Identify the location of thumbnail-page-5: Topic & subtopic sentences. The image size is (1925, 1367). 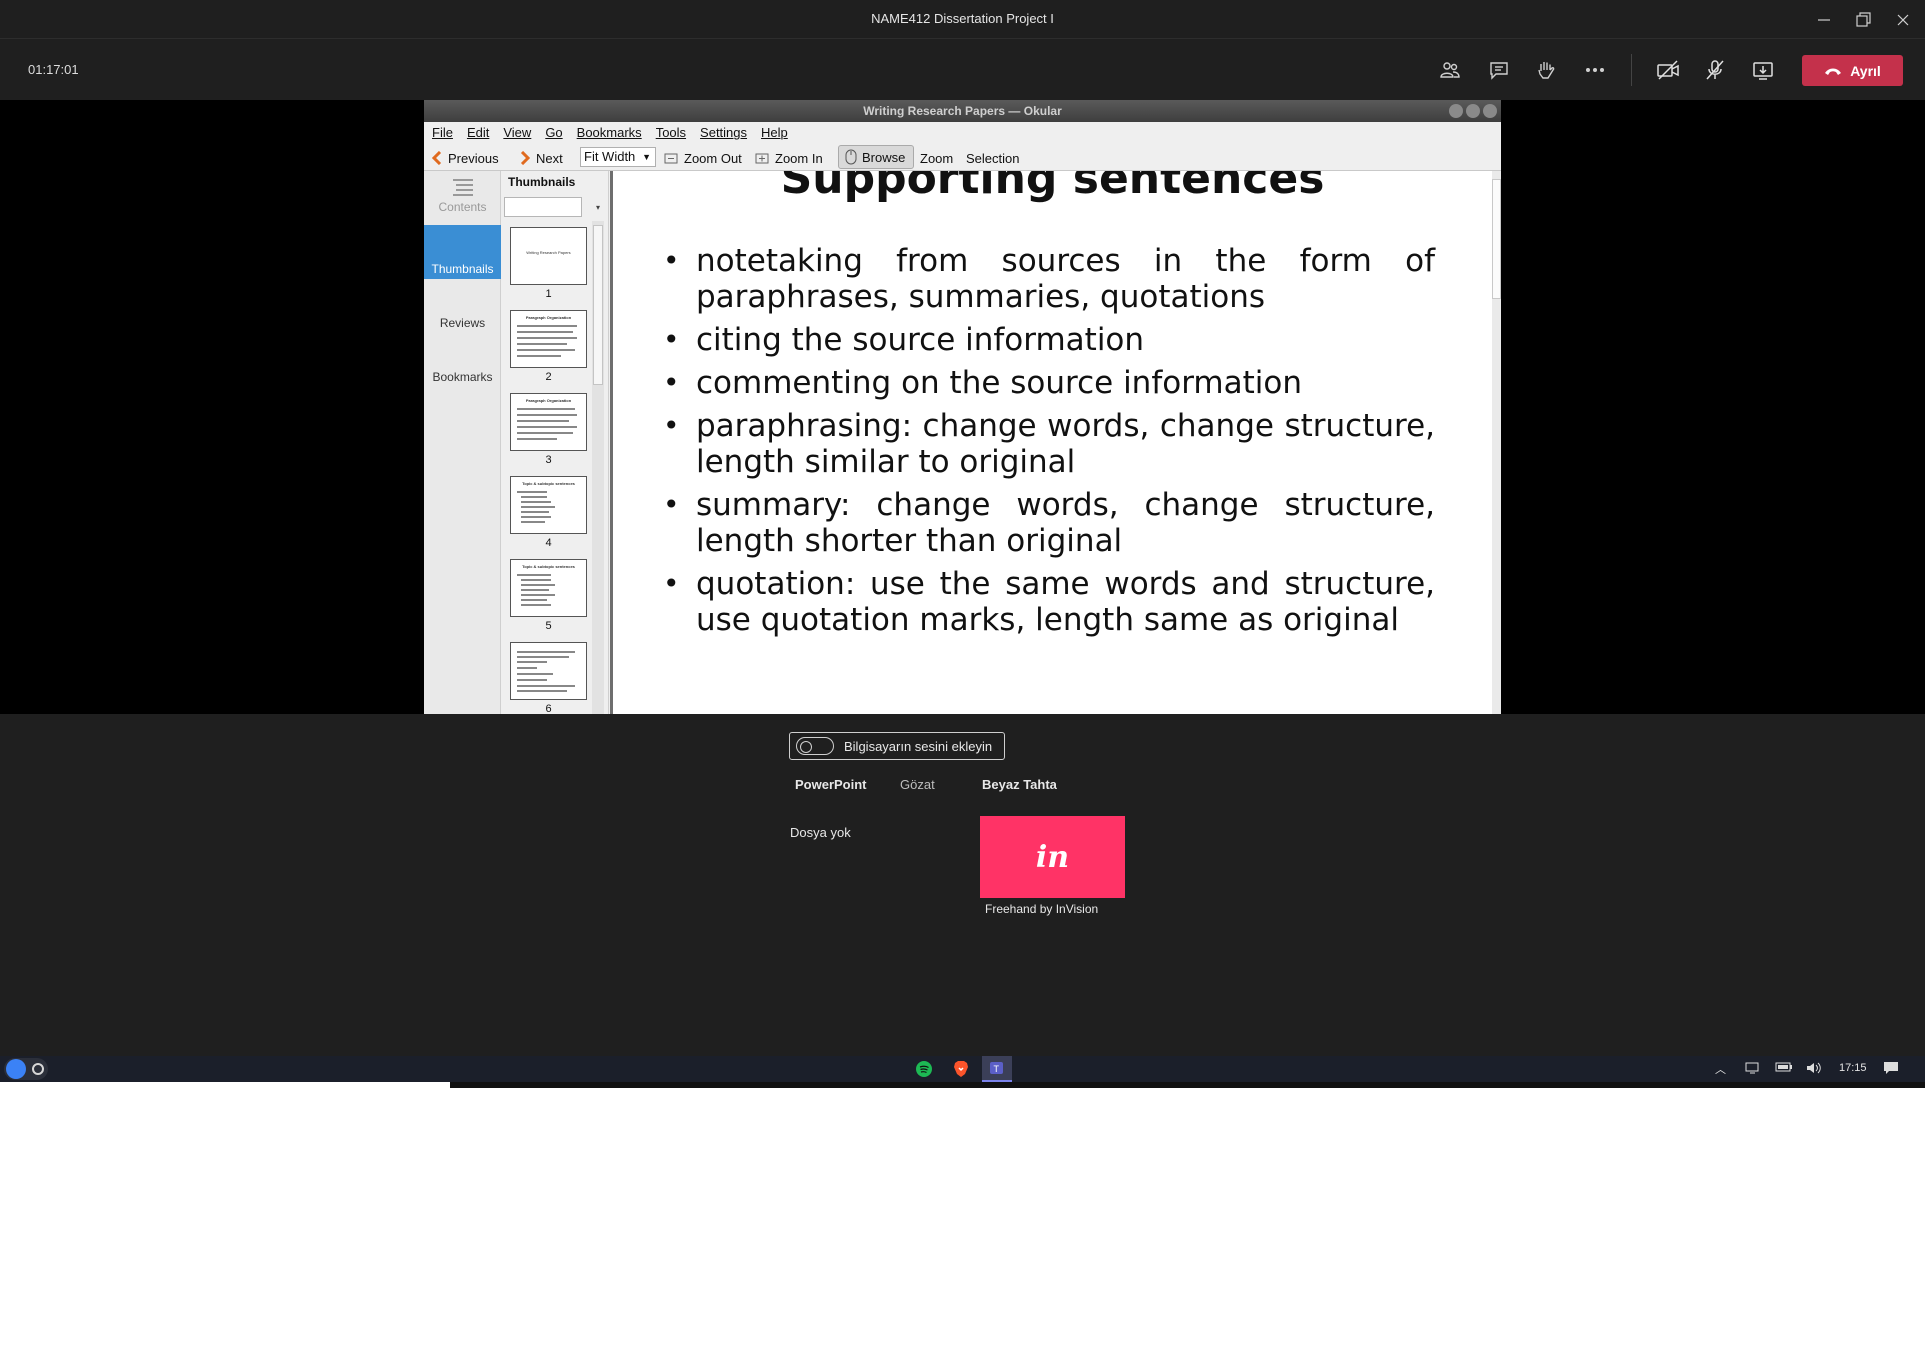
(548, 588).